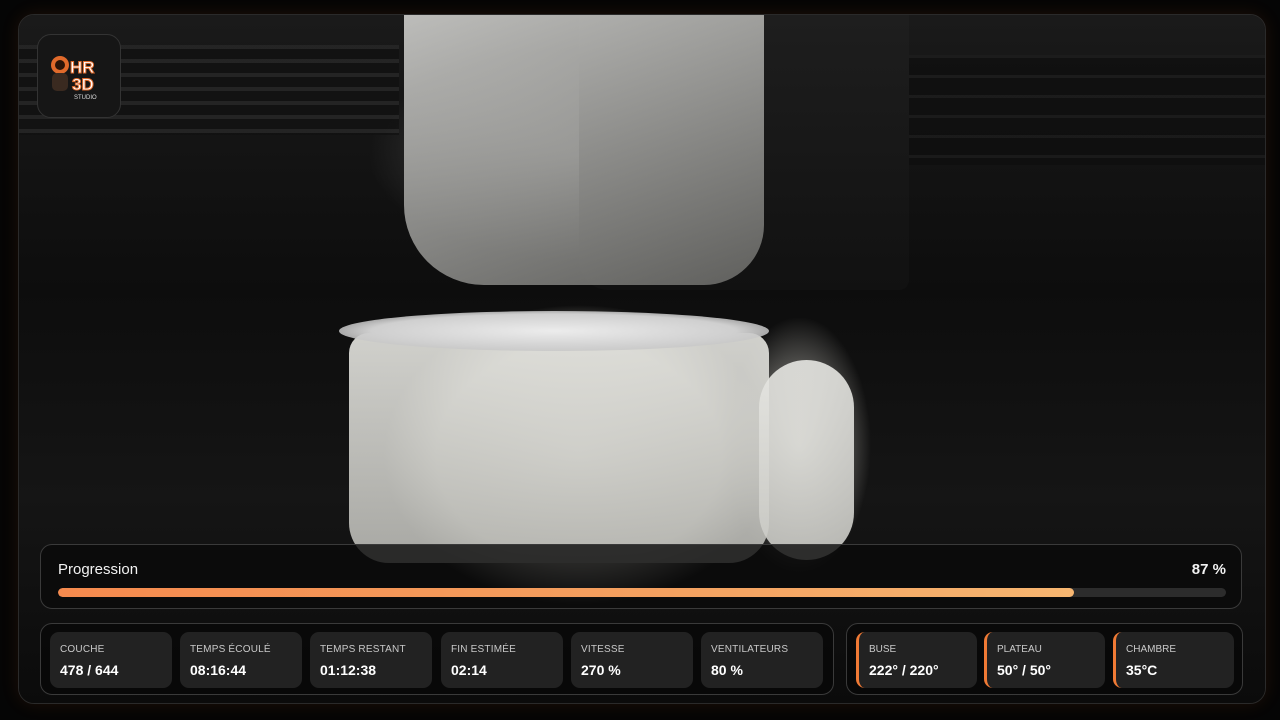 Image resolution: width=1280 pixels, height=720 pixels. What do you see at coordinates (603, 649) in the screenshot?
I see `stat-speed-label: VITESSE` at bounding box center [603, 649].